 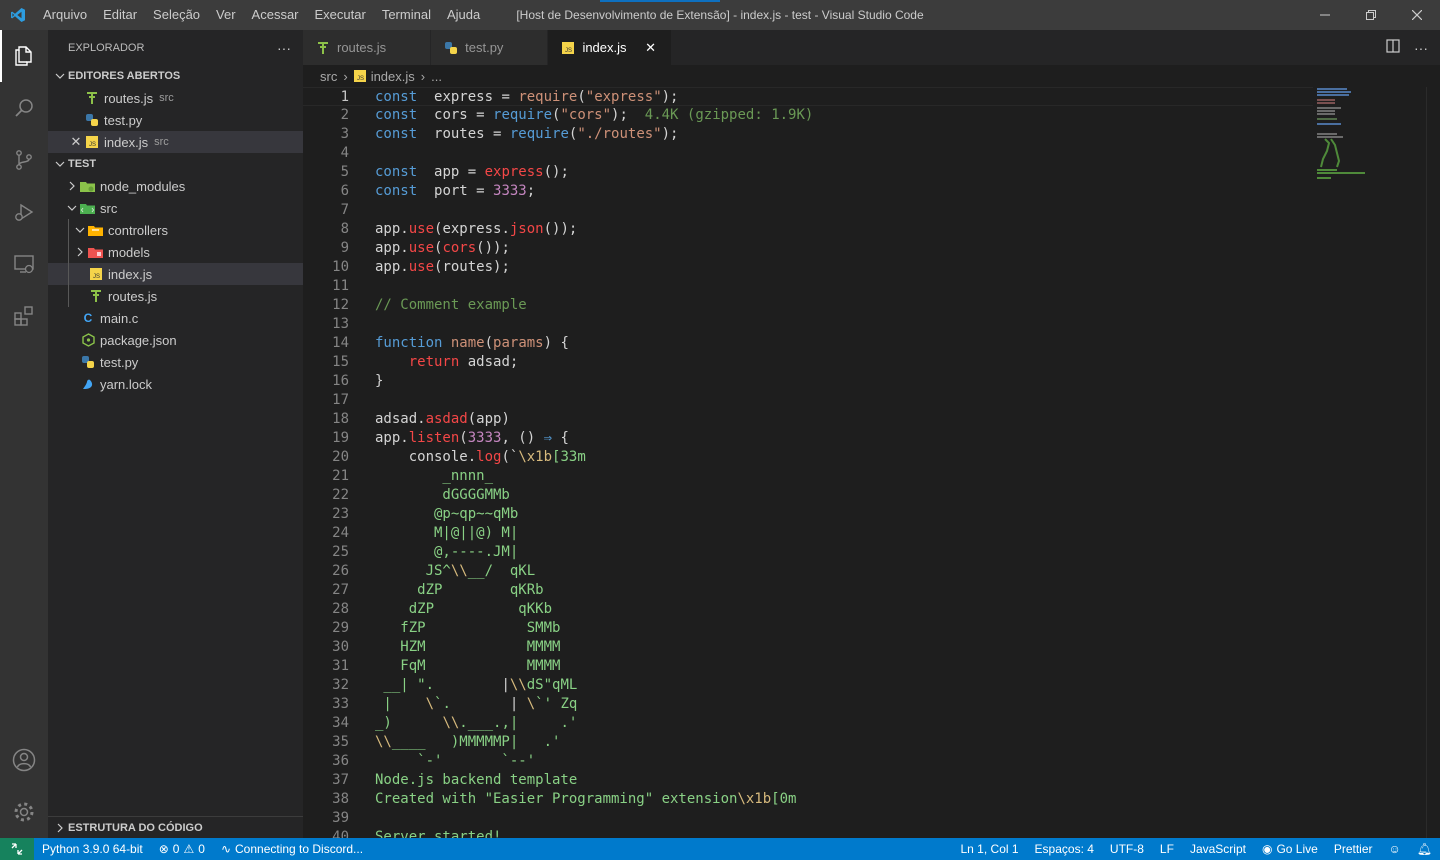 What do you see at coordinates (808, 495) in the screenshot?
I see `code-line: 22 dGGGGMMb` at bounding box center [808, 495].